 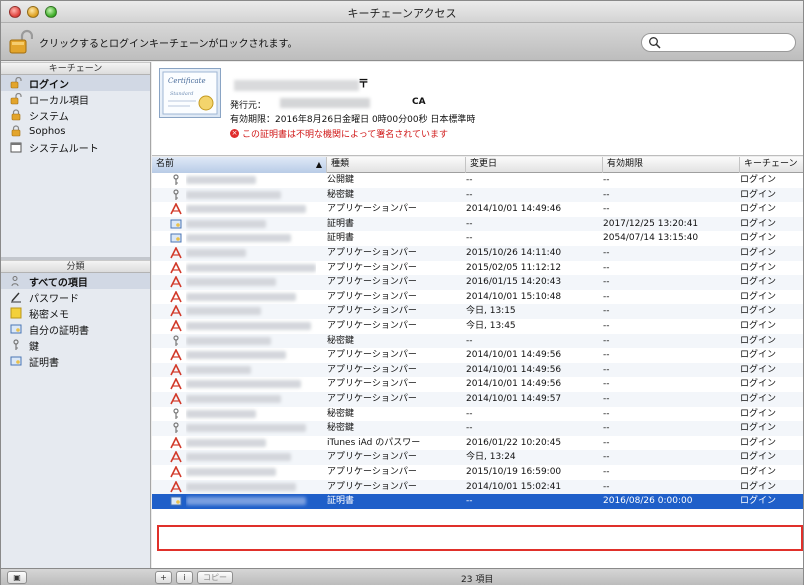 I want to click on item-kind: iTunes iAd のパスワー, so click(x=374, y=442).